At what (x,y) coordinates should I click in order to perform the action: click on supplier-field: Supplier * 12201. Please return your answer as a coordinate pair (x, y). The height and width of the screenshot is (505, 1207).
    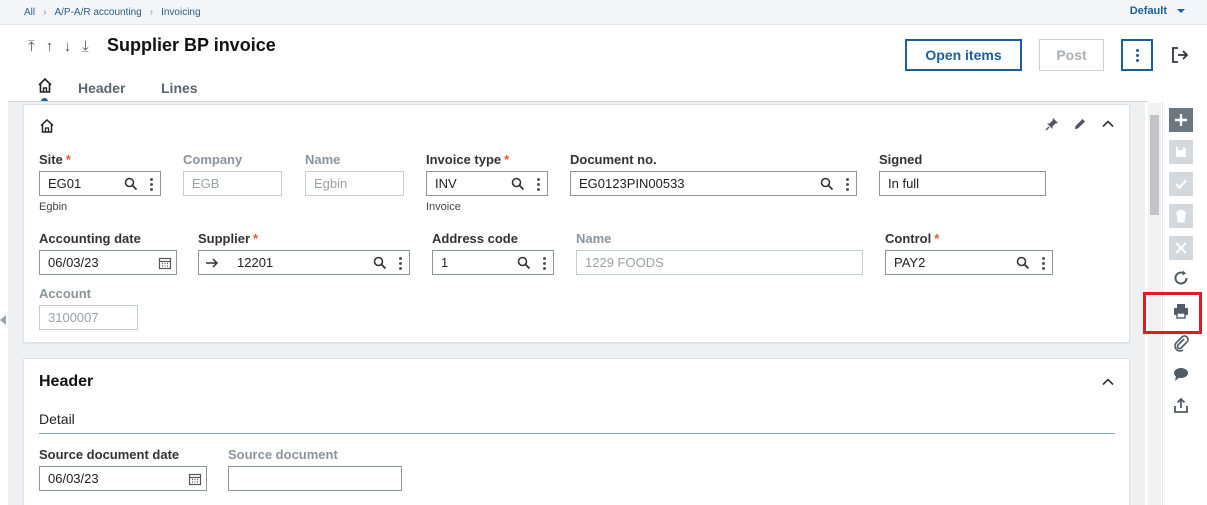
    Looking at the image, I should click on (304, 253).